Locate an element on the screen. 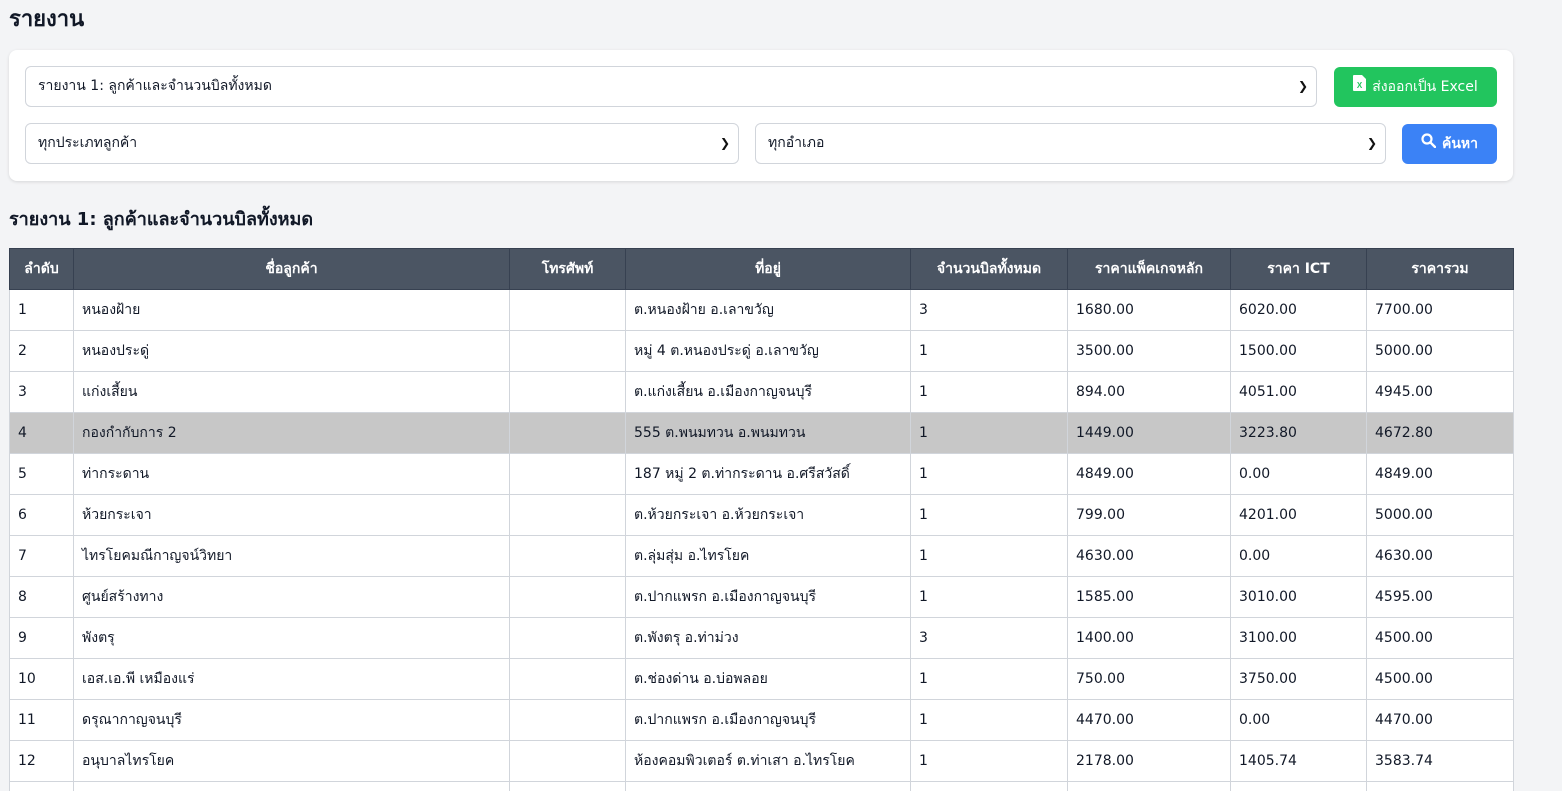  report-title: รายงาน 1: ลูกค้าและจำนวนบิลทั้งหมด is located at coordinates (161, 219).